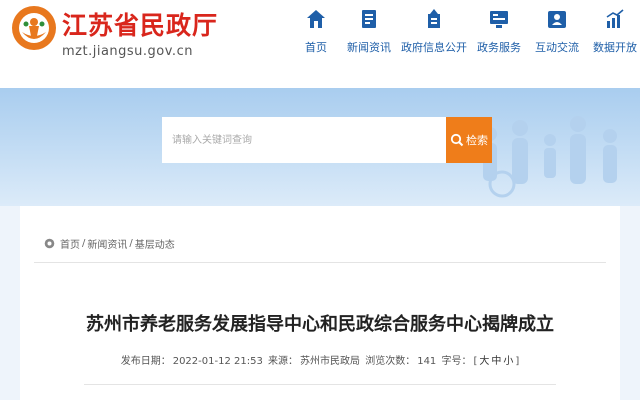 The width and height of the screenshot is (640, 400). What do you see at coordinates (70, 243) in the screenshot?
I see `breadcrumb-home: 首页` at bounding box center [70, 243].